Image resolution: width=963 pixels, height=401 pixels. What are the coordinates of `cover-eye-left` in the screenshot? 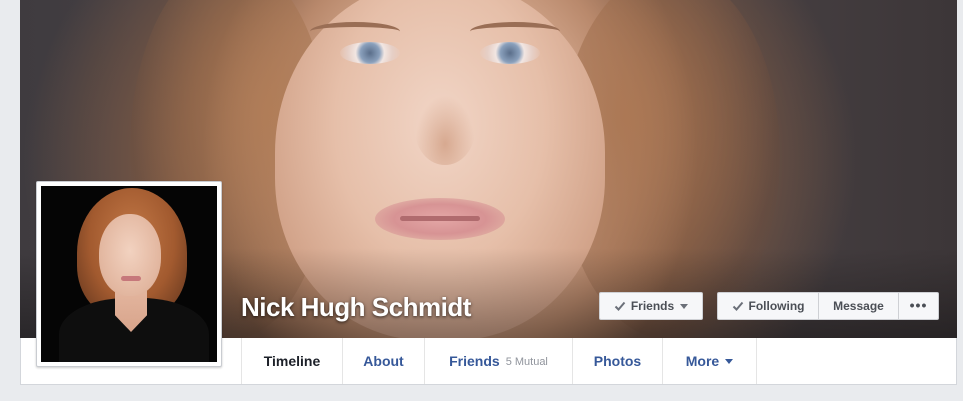 It's located at (370, 53).